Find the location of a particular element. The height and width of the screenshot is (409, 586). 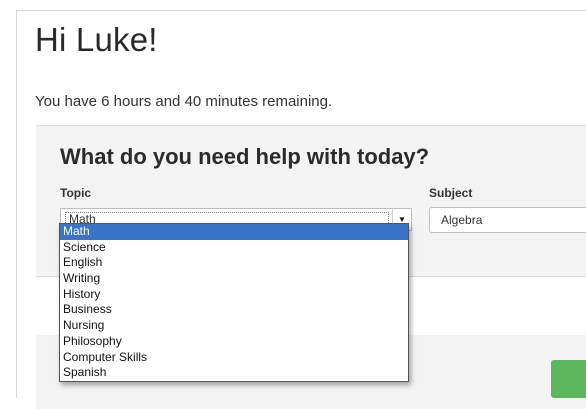

topic-option: Philosophy is located at coordinates (234, 342).